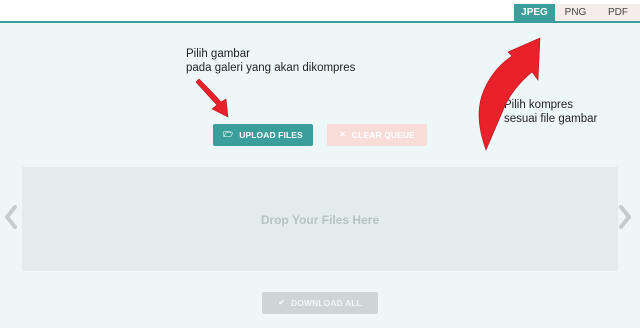 The height and width of the screenshot is (328, 640). I want to click on annotation-select-format: Pilih kompres sesuai file gambar, so click(550, 112).